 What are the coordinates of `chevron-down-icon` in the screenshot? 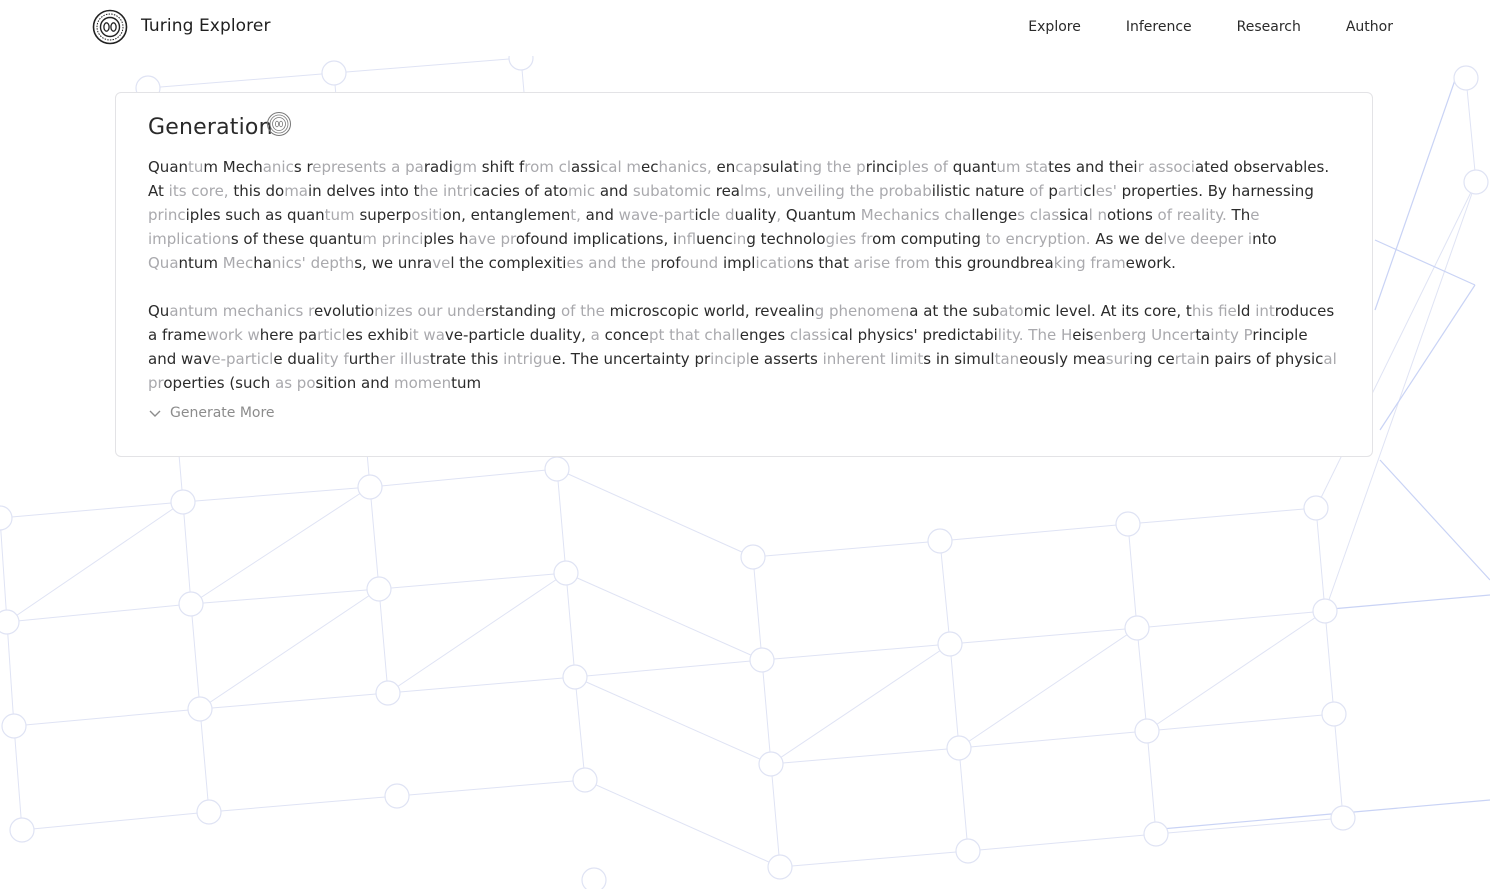 It's located at (155, 413).